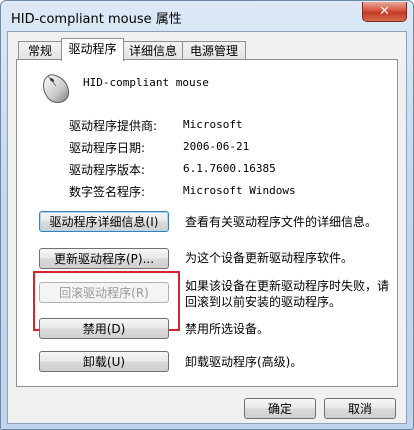 The width and height of the screenshot is (414, 430). I want to click on mouse-icon, so click(56, 88).